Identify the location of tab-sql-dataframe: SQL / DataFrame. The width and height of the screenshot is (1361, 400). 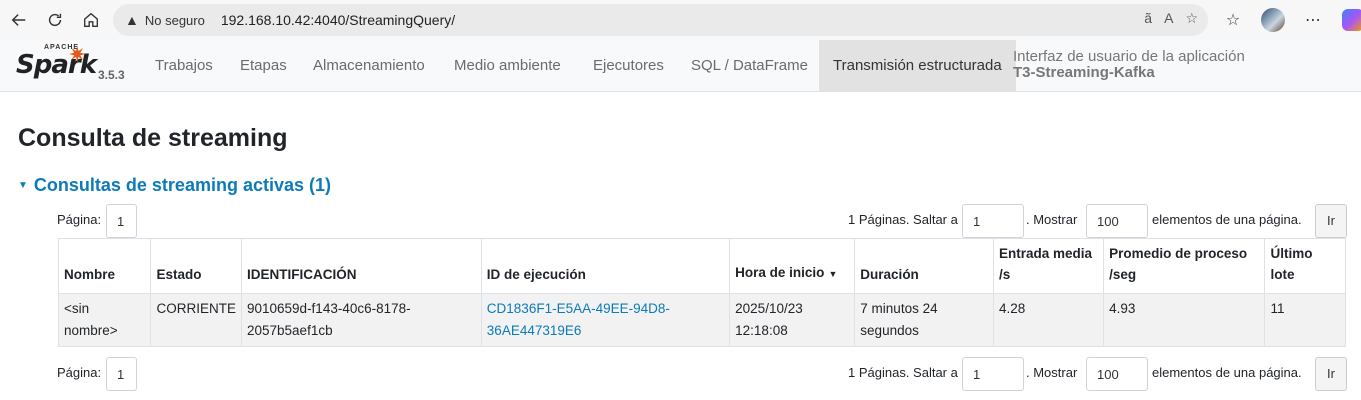
(749, 66).